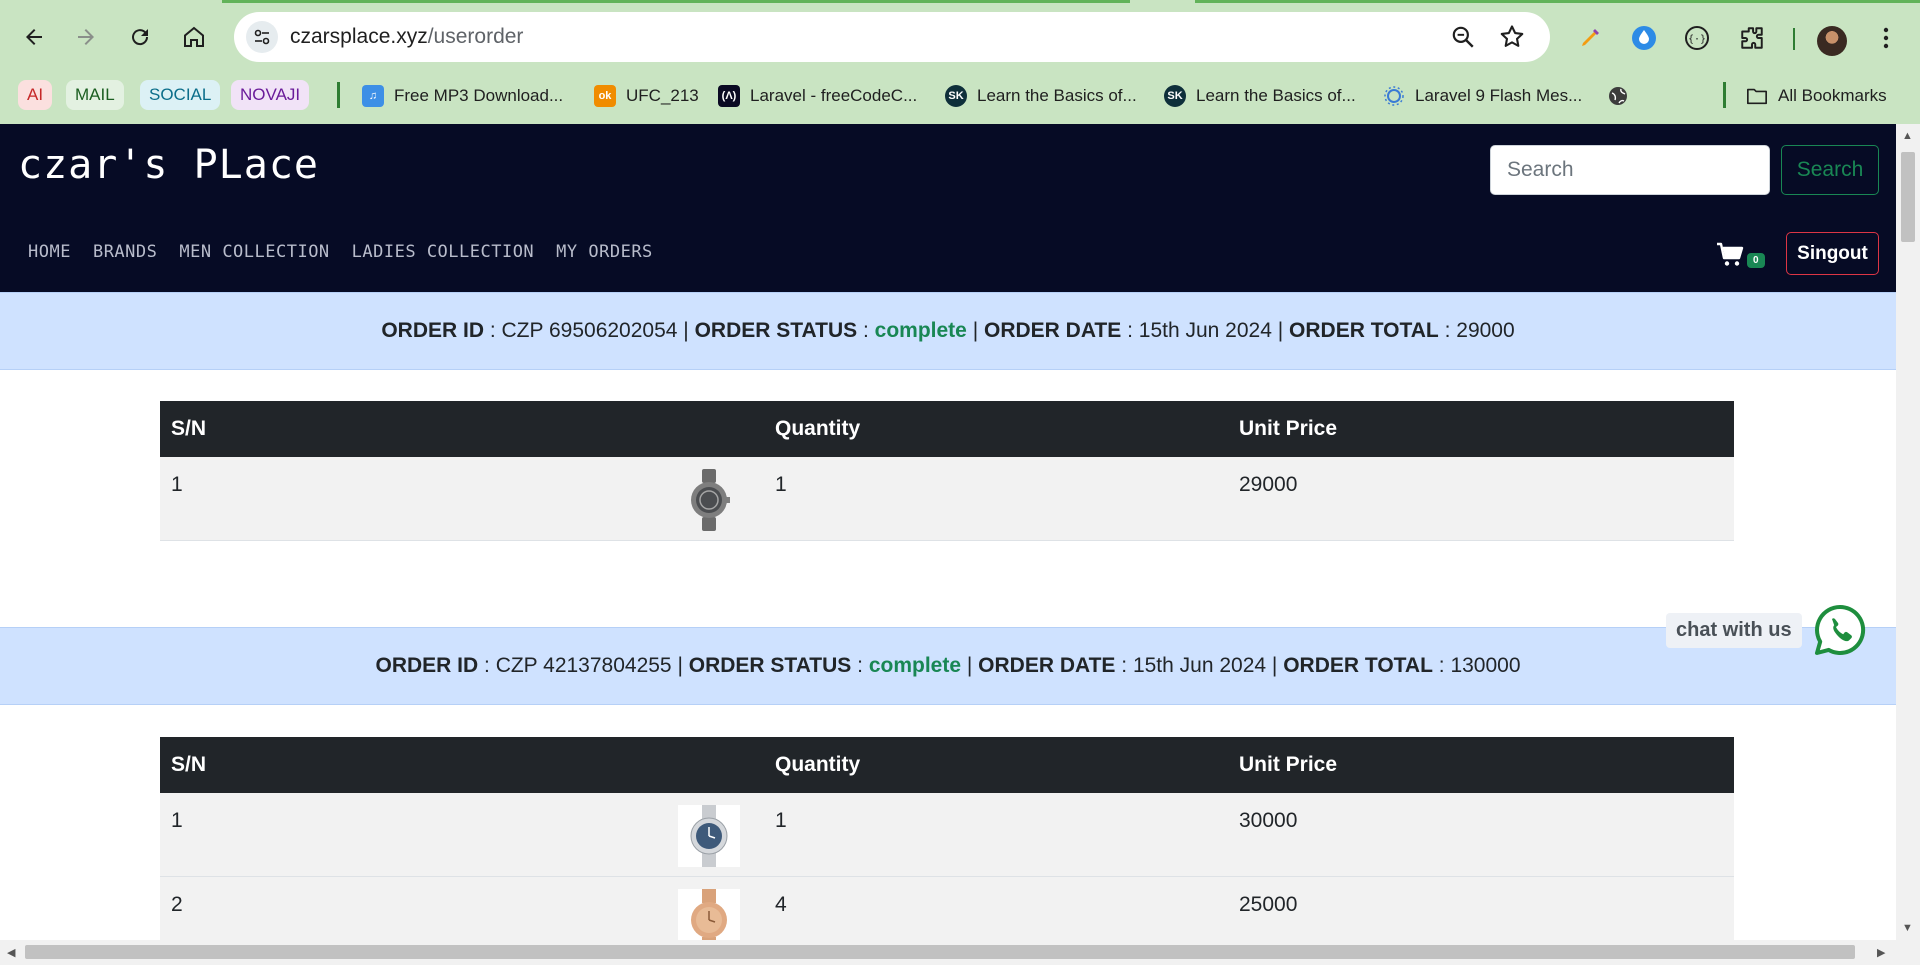 Image resolution: width=1920 pixels, height=965 pixels. Describe the element at coordinates (49, 252) in the screenshot. I see `nav-home: HOME` at that location.